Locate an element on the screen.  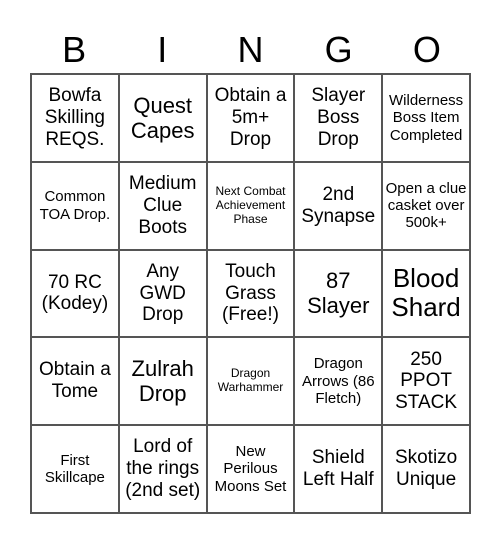
bingo-cell: Zulrah Drop is located at coordinates (162, 381).